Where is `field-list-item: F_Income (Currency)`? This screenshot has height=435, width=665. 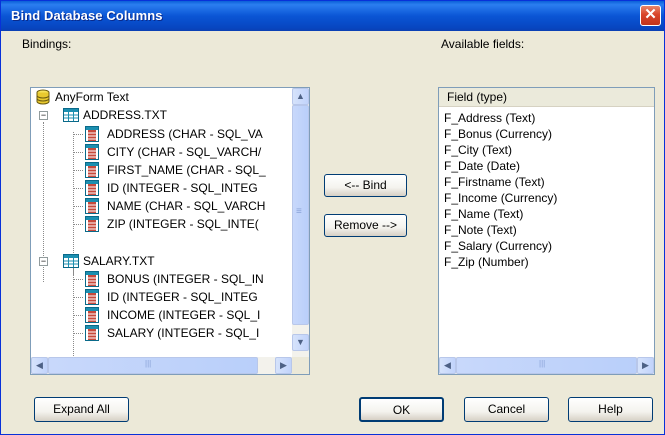
field-list-item: F_Income (Currency) is located at coordinates (500, 198).